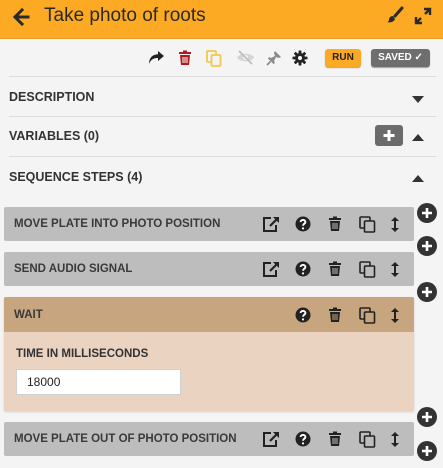  What do you see at coordinates (76, 177) in the screenshot?
I see `section-title: SEQUENCE STEPS (4)` at bounding box center [76, 177].